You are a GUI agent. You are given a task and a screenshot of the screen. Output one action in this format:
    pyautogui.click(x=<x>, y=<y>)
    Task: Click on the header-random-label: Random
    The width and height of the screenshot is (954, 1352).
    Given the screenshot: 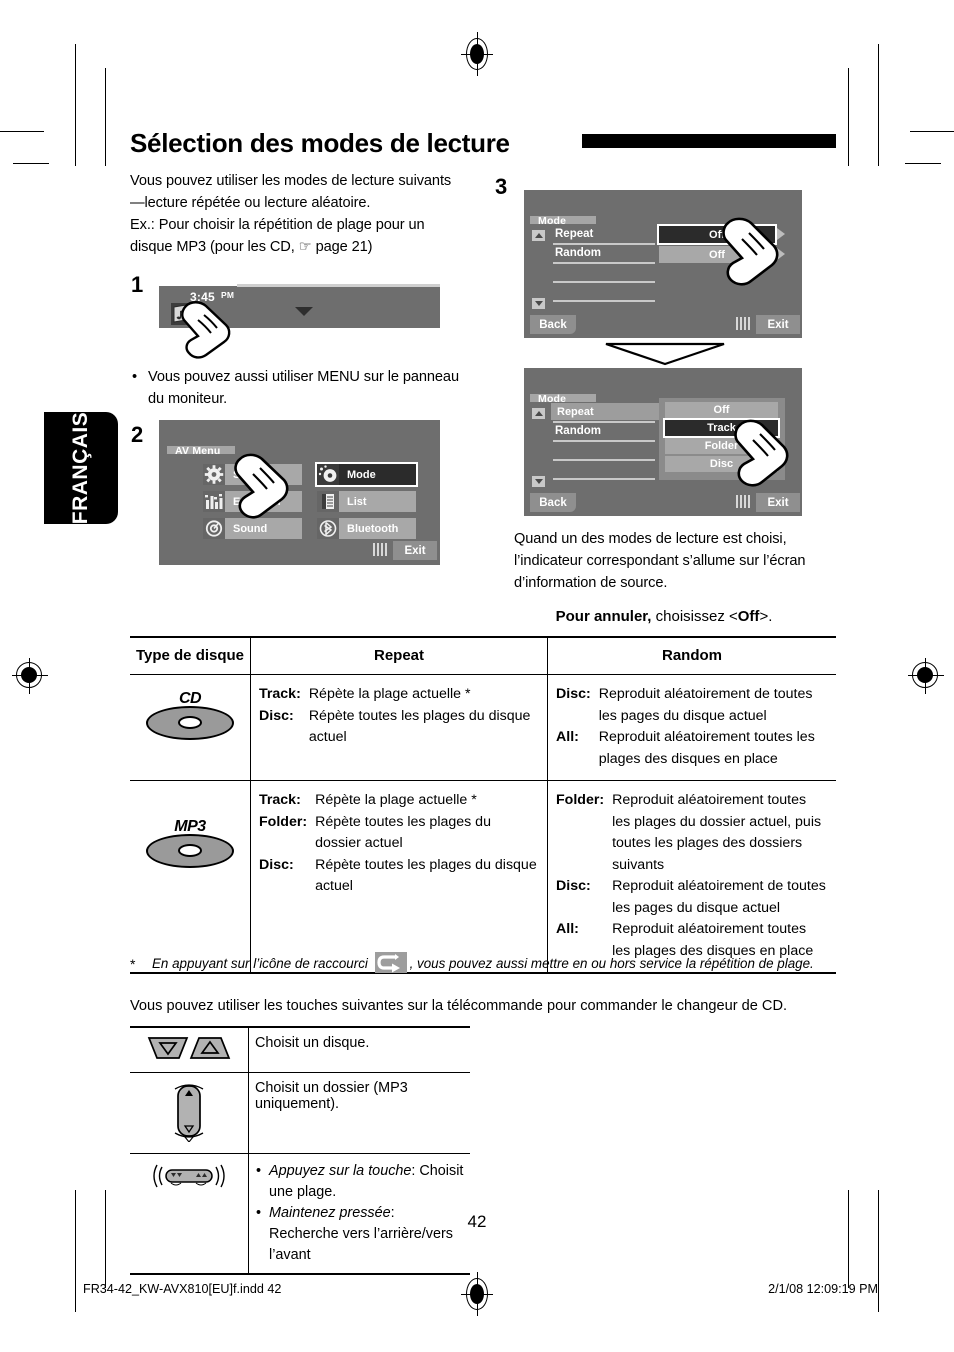 What is the action you would take?
    pyautogui.click(x=692, y=655)
    